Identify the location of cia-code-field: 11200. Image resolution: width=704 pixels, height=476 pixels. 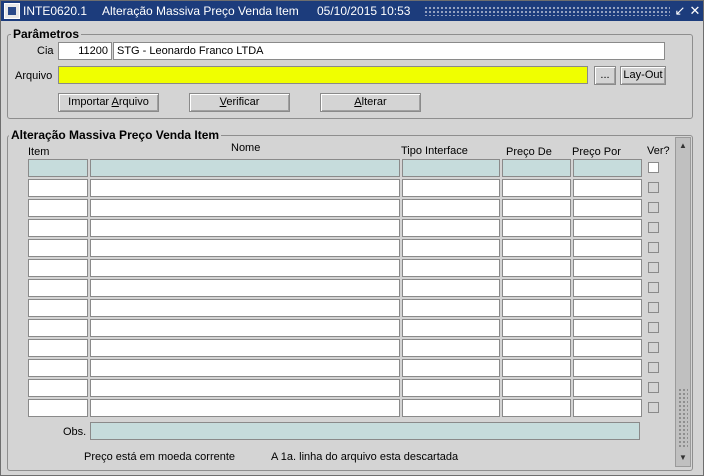
(85, 51).